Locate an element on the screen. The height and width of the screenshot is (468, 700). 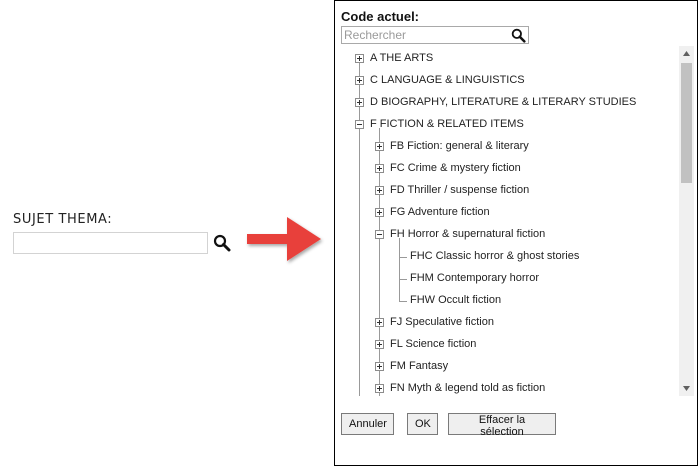
tree-node-label: F FICTION & RELATED ITEMS is located at coordinates (447, 124).